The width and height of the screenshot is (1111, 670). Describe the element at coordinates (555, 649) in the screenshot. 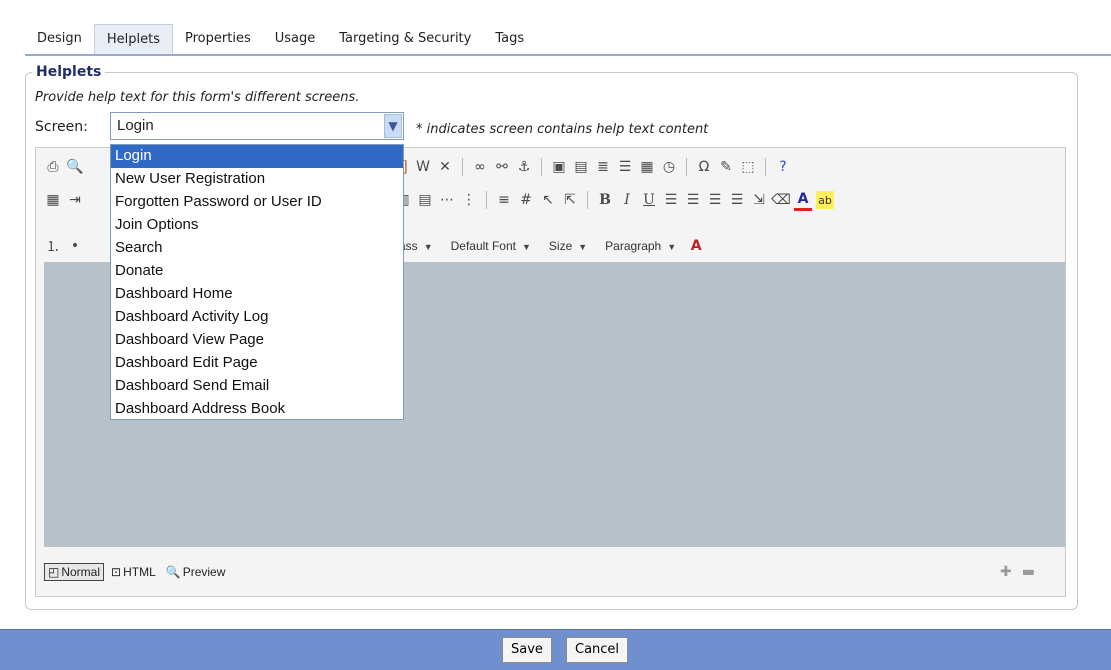

I see `footer-bar` at that location.